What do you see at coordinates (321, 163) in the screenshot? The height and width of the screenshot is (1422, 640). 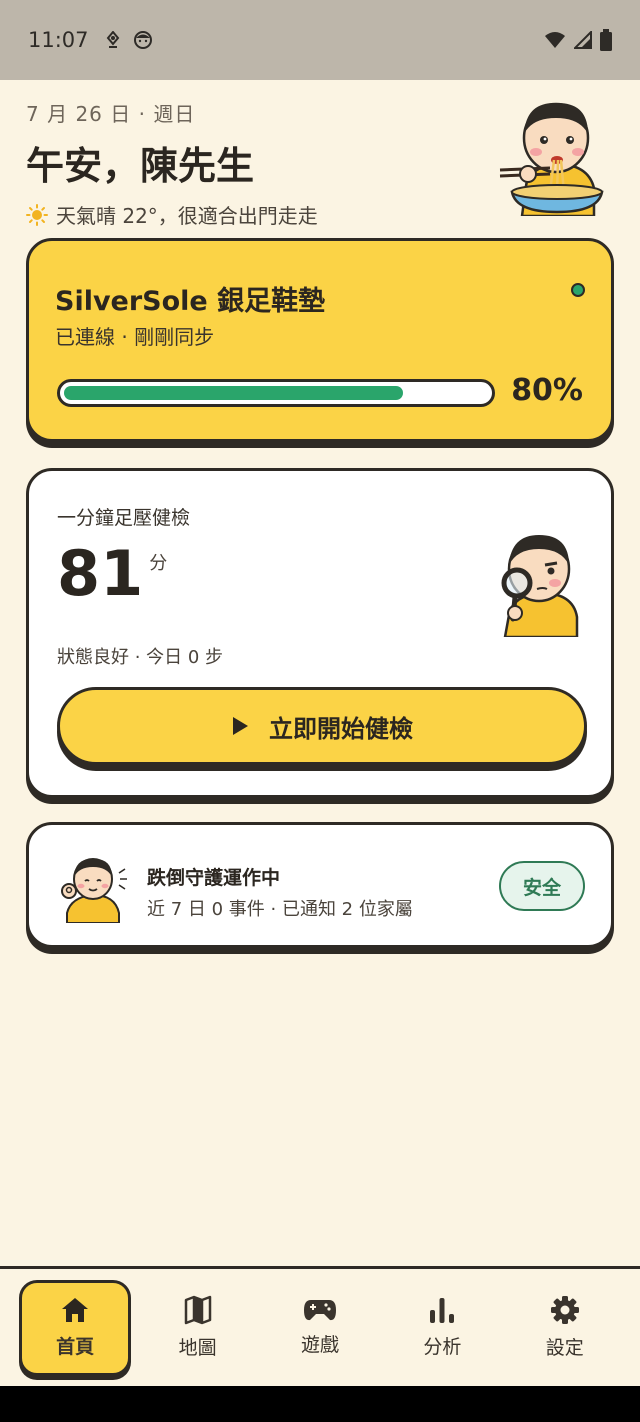 I see `home-header: 7 月 26 日 · 週日 午安，陳先生 天氣晴 22°，很適合出門走走` at bounding box center [321, 163].